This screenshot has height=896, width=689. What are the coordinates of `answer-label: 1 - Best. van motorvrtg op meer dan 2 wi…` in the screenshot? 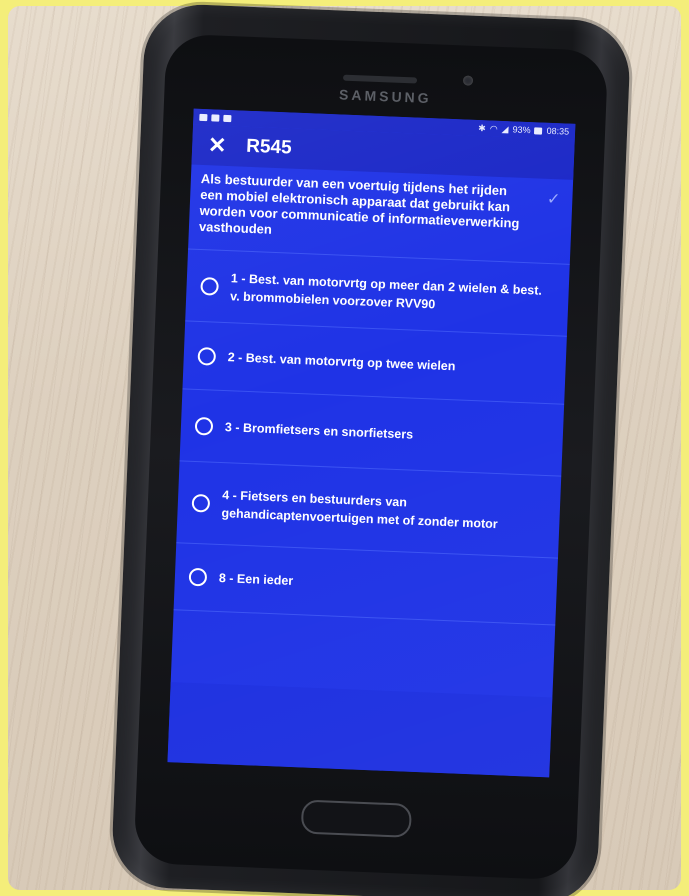 It's located at (386, 290).